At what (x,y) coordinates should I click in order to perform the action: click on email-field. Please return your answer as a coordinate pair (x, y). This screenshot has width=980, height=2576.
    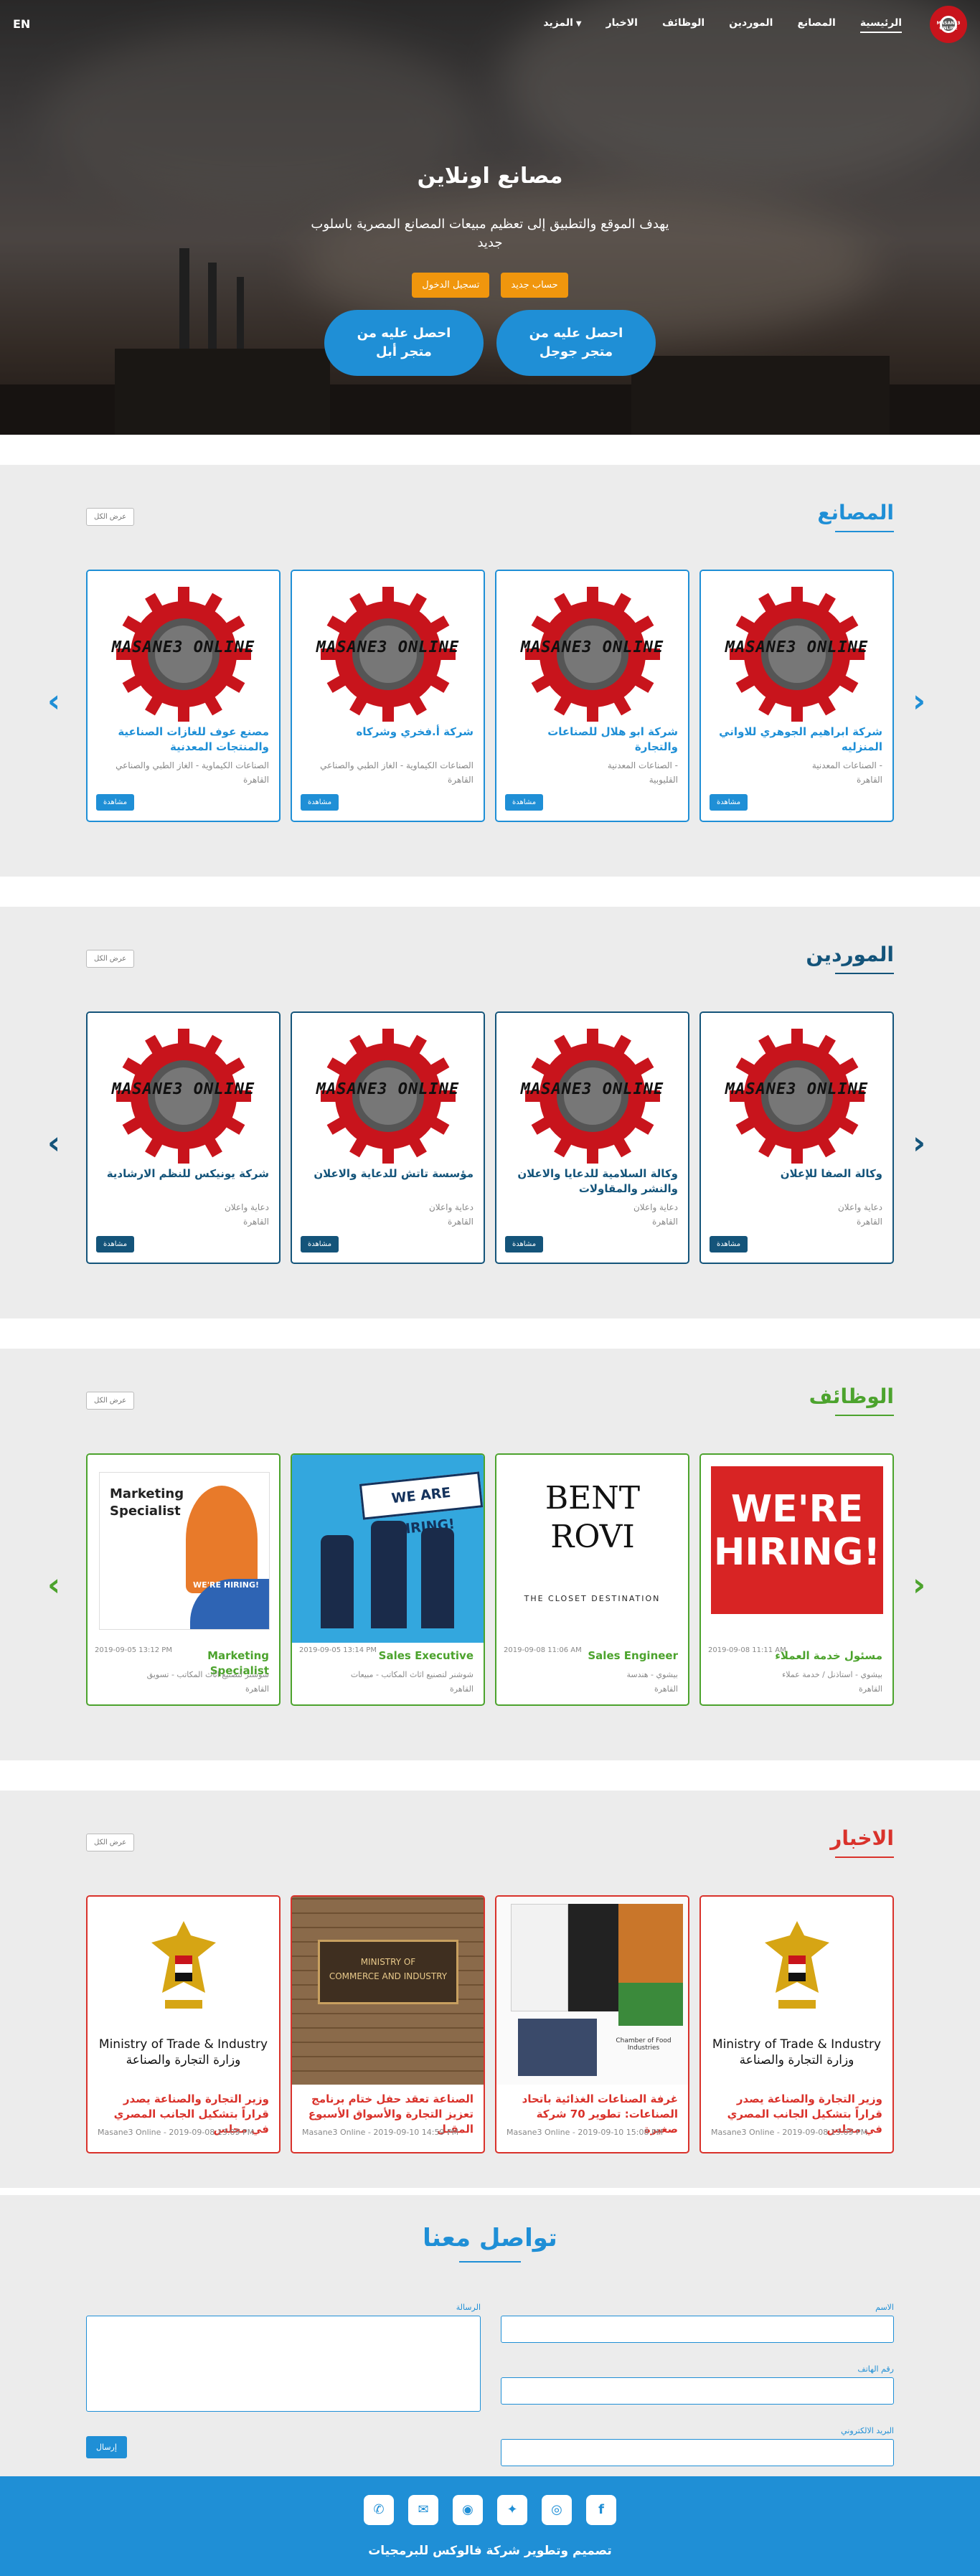
    Looking at the image, I should click on (697, 2452).